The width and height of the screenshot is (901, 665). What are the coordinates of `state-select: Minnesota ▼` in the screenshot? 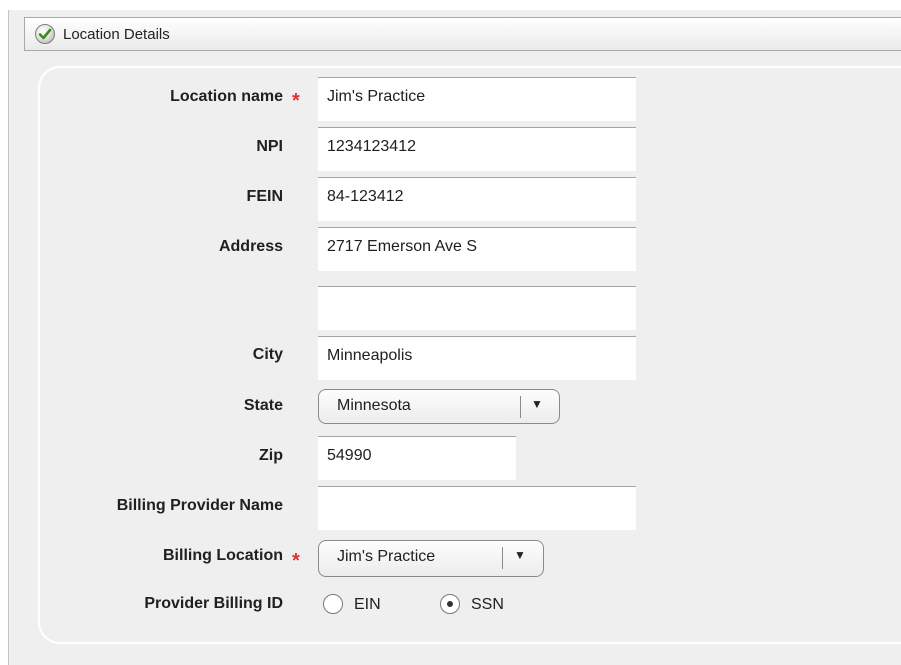 It's located at (439, 406).